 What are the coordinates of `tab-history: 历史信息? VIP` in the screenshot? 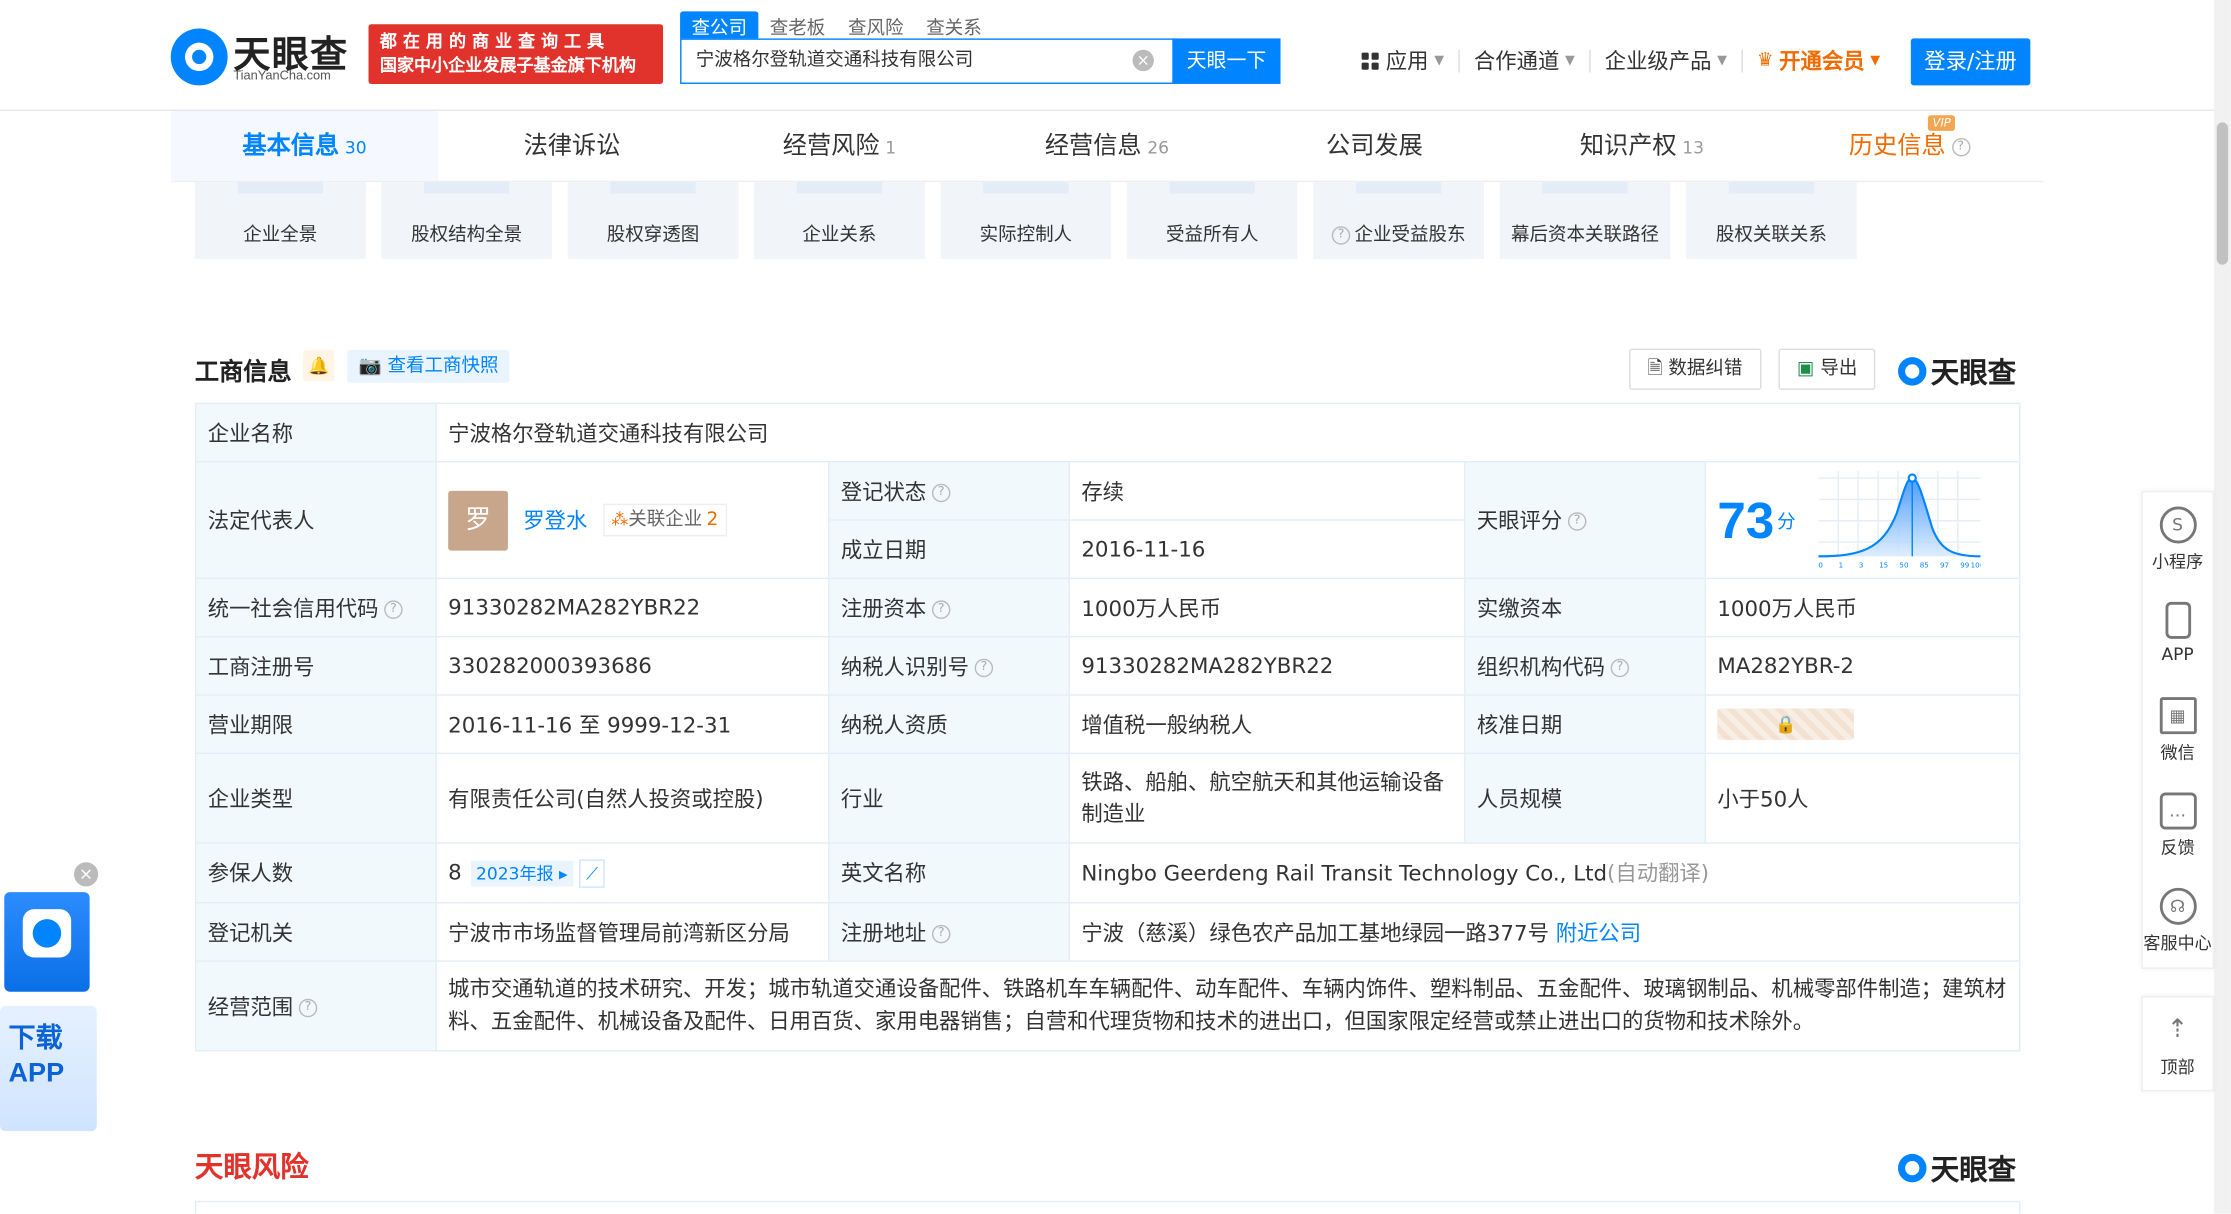 It's located at (1909, 146).